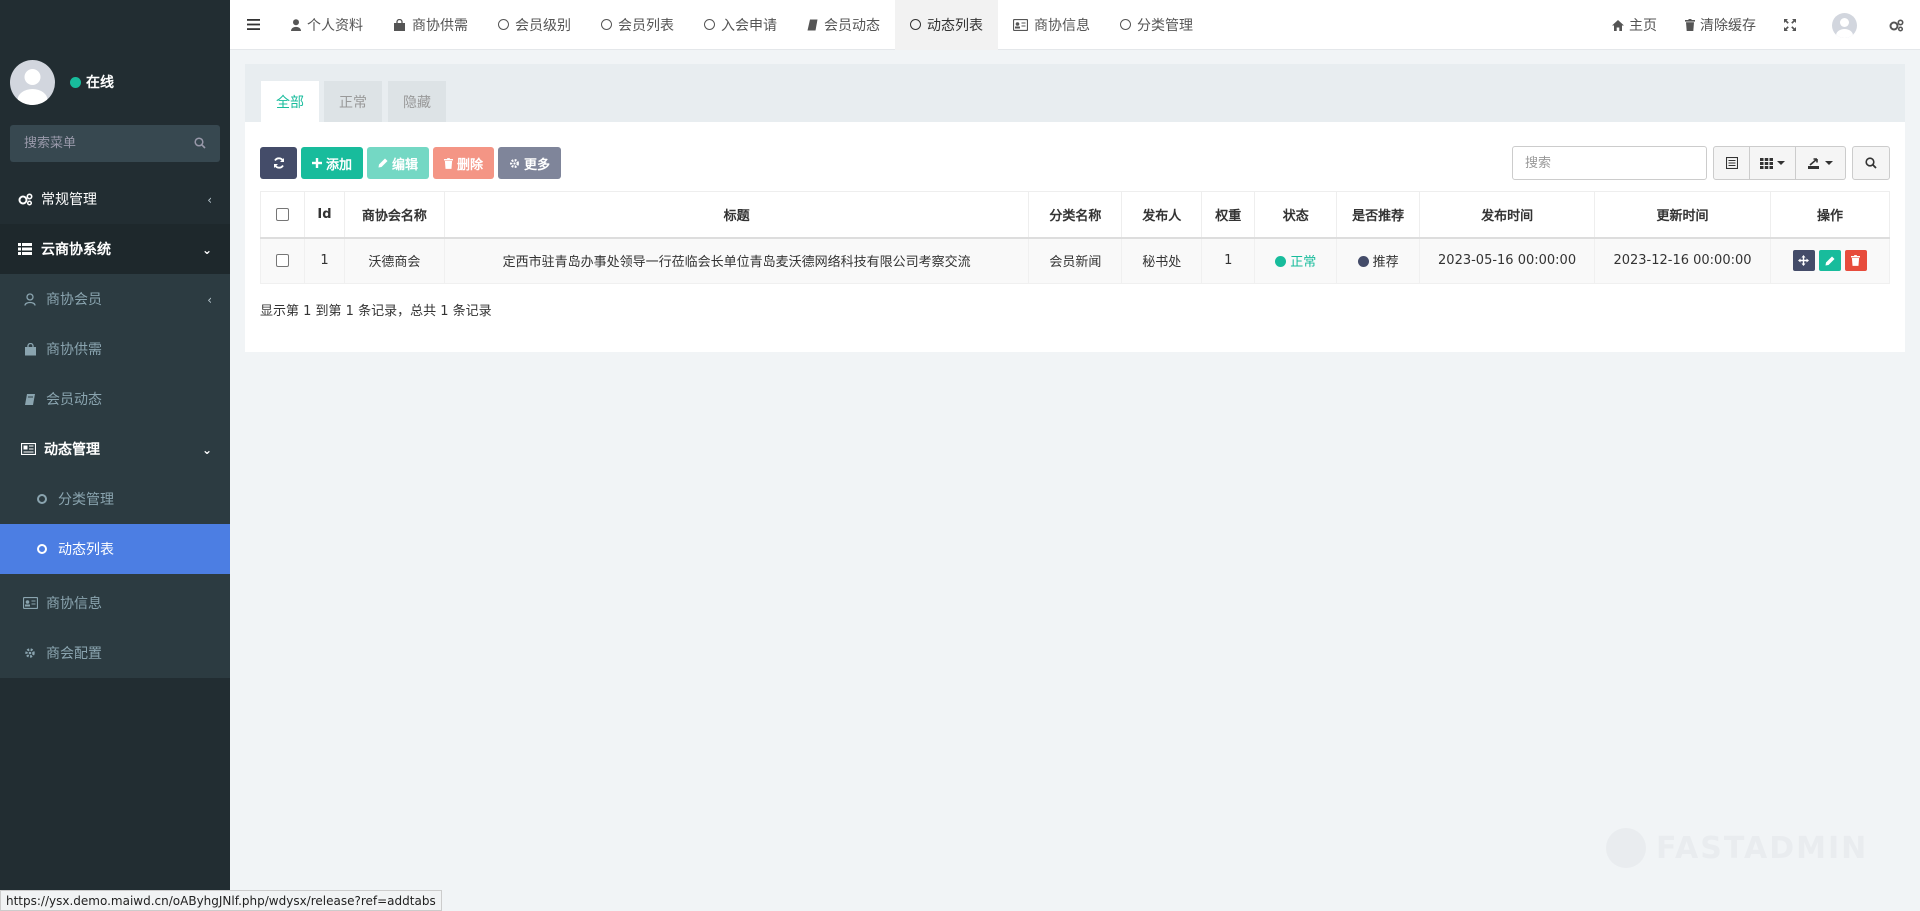  What do you see at coordinates (399, 24) in the screenshot?
I see `shopping-bag-icon` at bounding box center [399, 24].